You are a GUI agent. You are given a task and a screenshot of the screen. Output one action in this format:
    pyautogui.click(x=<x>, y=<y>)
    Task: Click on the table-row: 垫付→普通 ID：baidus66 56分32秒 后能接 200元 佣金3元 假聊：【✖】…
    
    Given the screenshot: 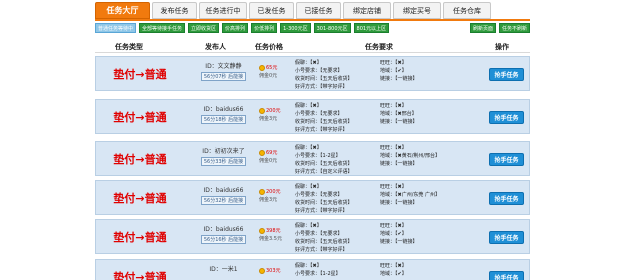 What is the action you would take?
    pyautogui.click(x=312, y=197)
    